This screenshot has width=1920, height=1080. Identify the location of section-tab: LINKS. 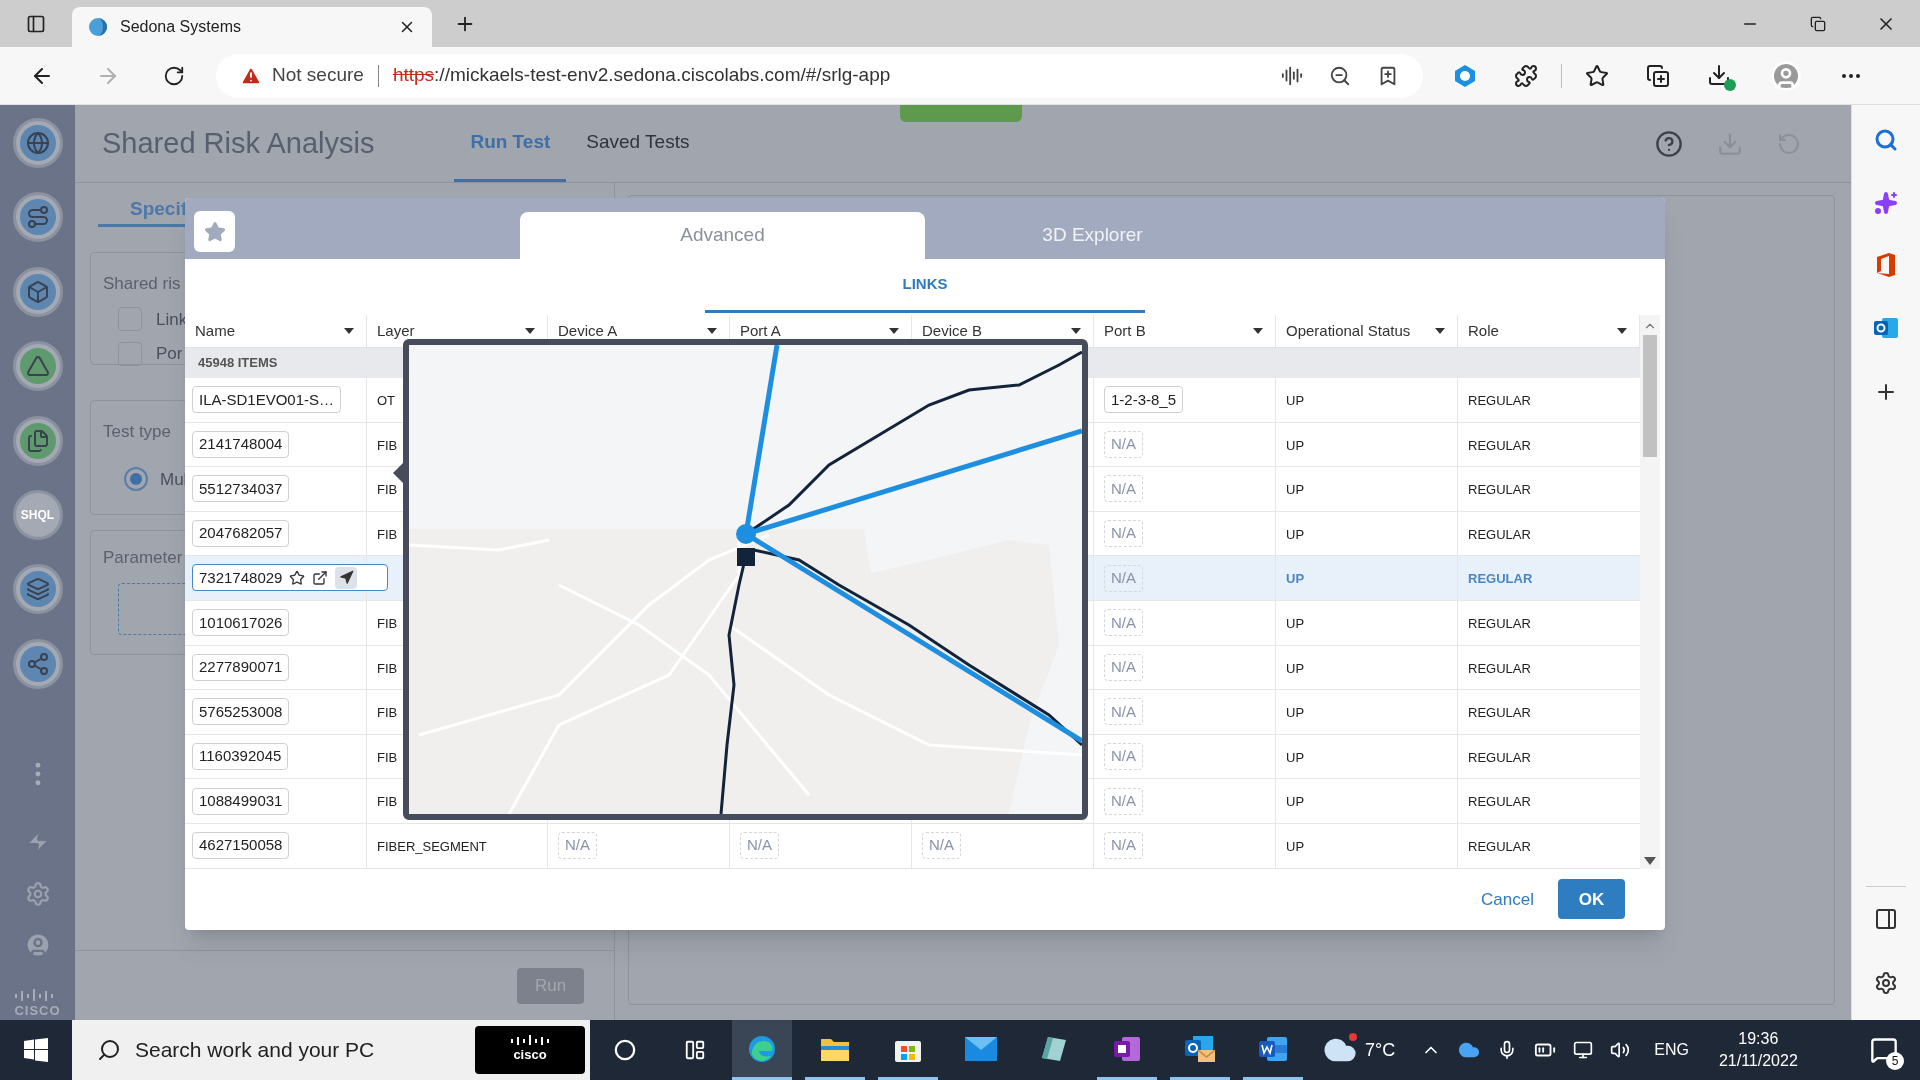
(925, 286).